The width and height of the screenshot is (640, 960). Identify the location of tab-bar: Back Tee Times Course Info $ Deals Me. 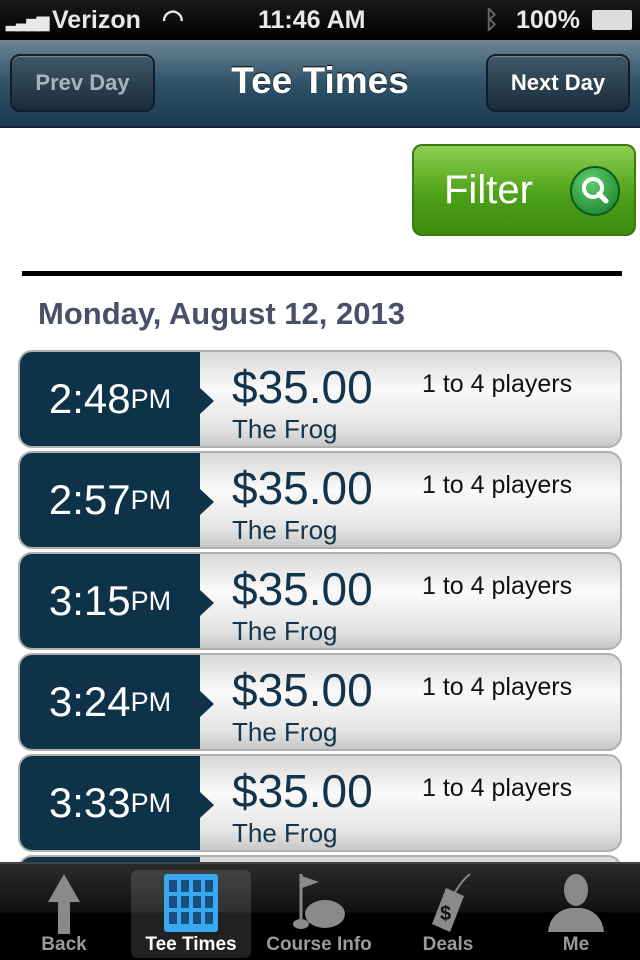
(320, 911).